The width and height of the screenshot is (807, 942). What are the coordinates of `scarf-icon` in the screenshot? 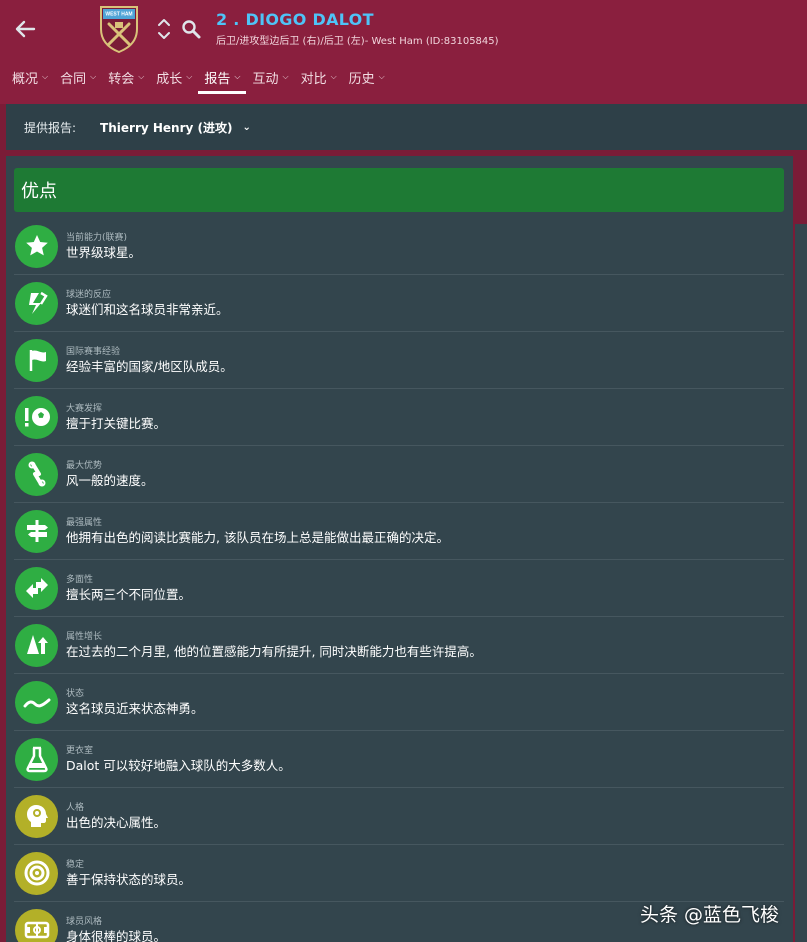 It's located at (36, 303).